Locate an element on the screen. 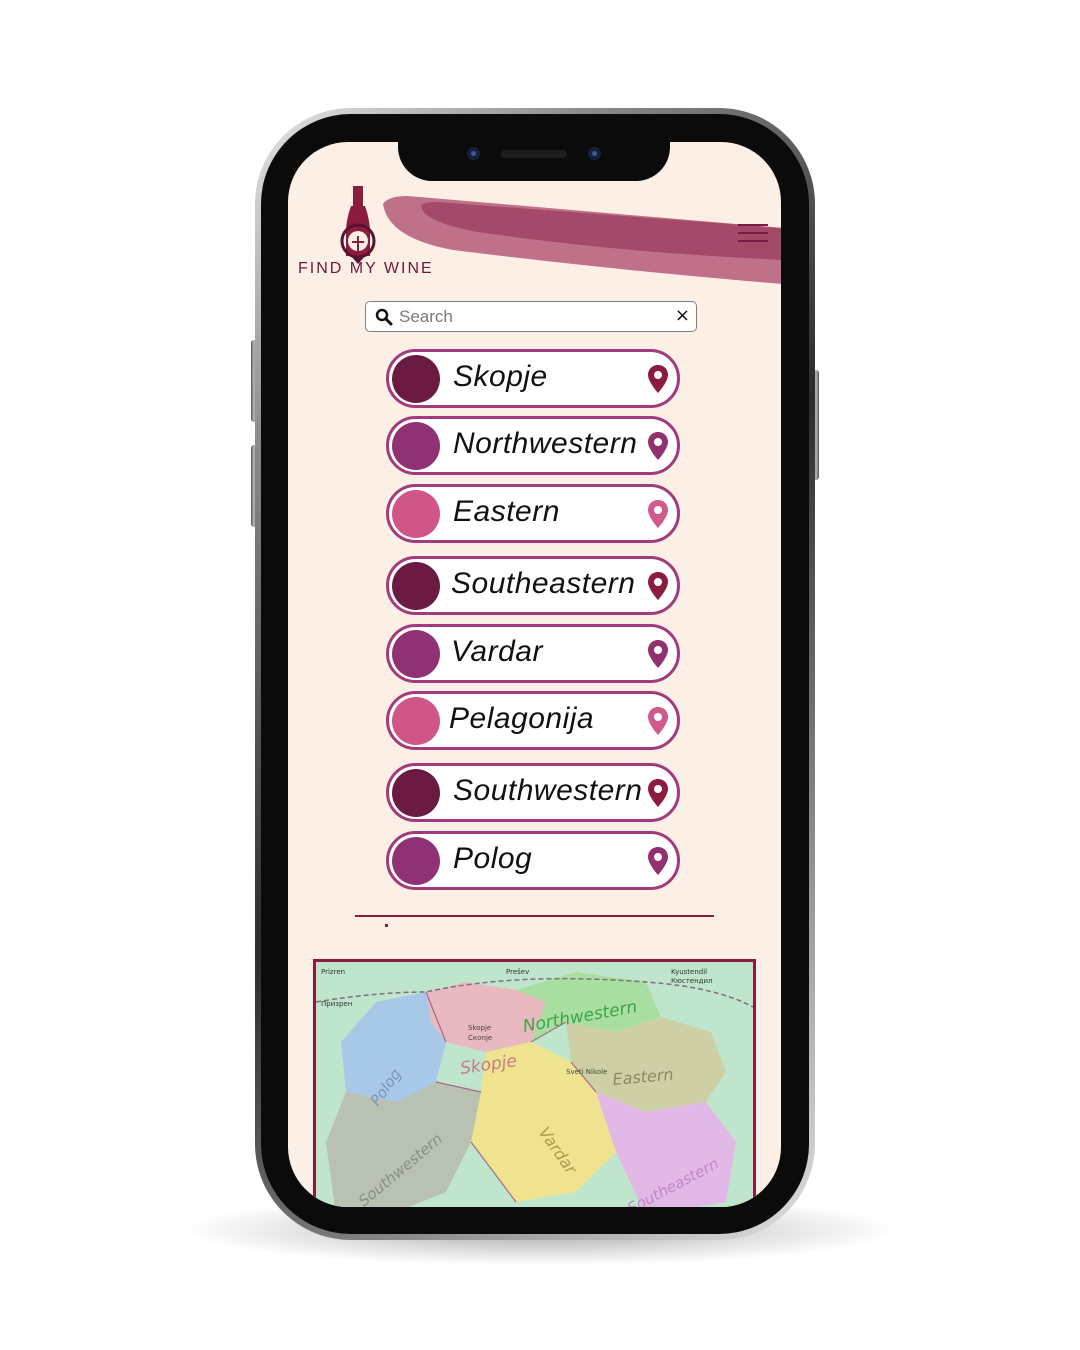  map-place-label: Prizren is located at coordinates (333, 972).